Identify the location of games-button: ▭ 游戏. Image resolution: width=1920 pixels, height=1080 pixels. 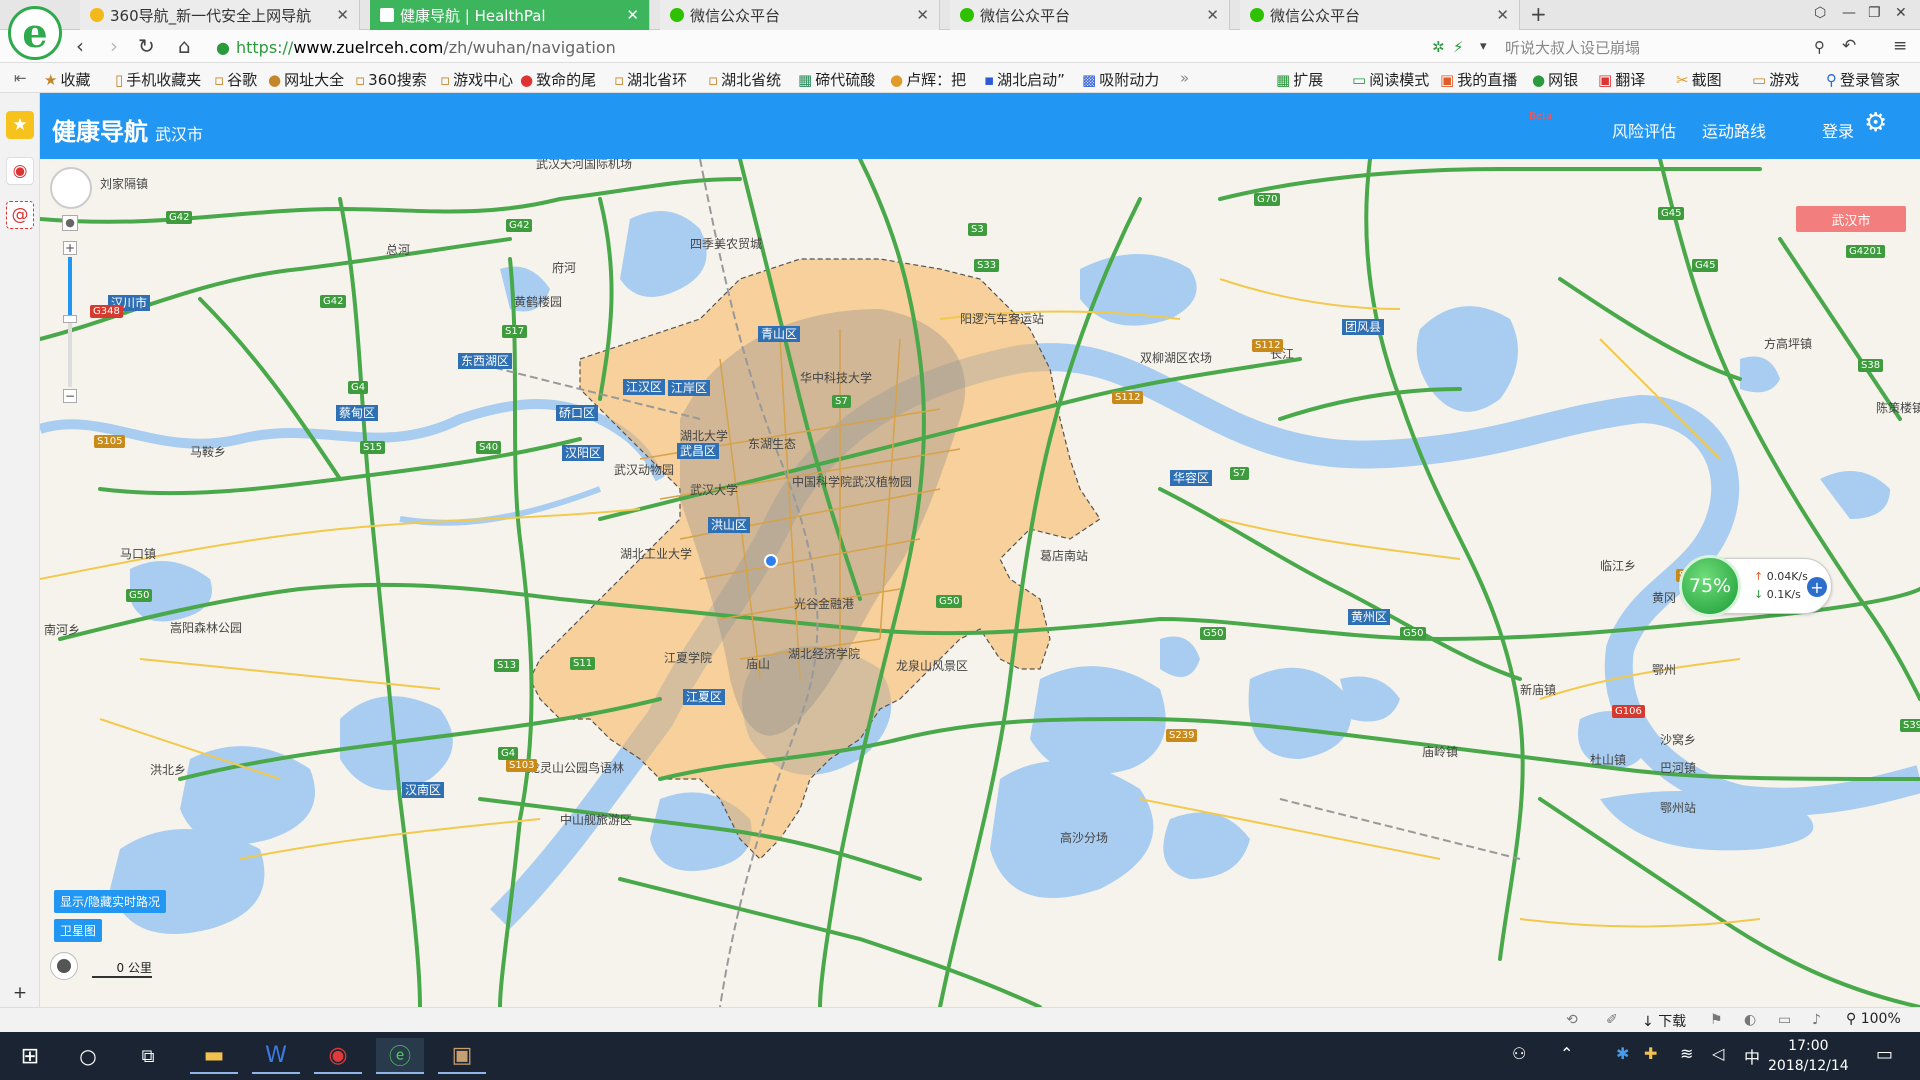
(1775, 79).